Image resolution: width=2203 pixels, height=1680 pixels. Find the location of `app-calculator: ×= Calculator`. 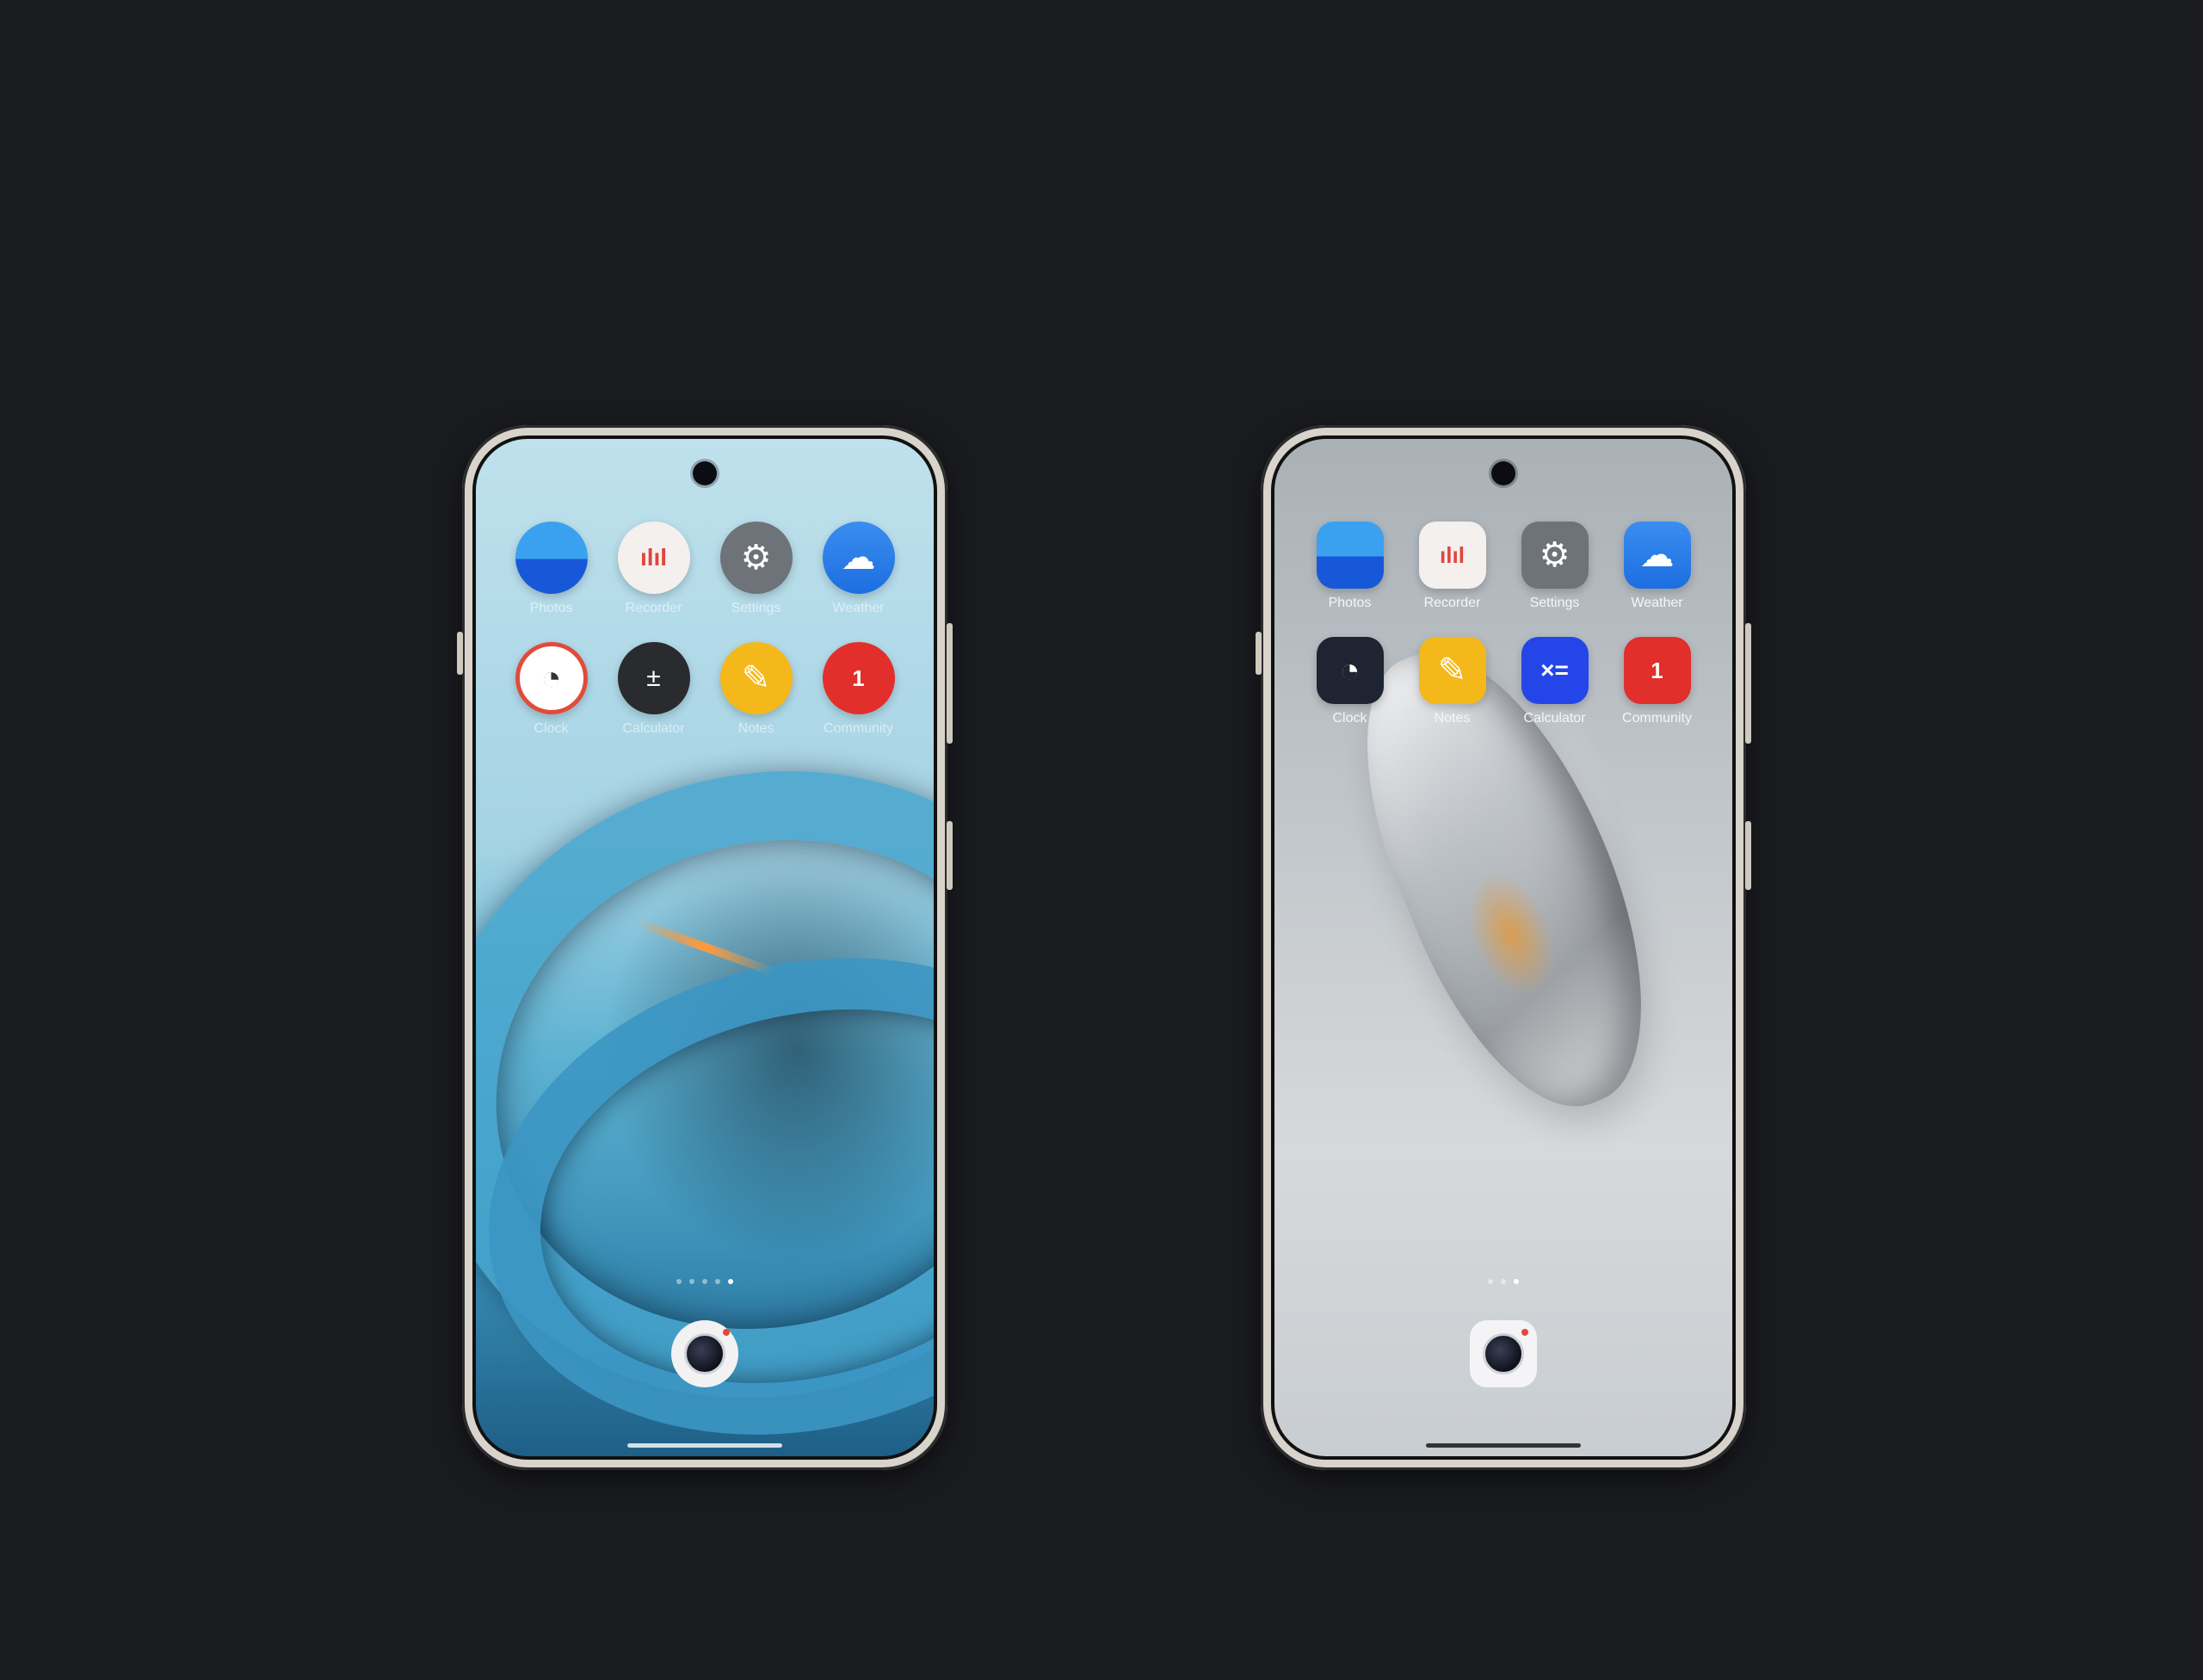

app-calculator: ×= Calculator is located at coordinates (1555, 681).